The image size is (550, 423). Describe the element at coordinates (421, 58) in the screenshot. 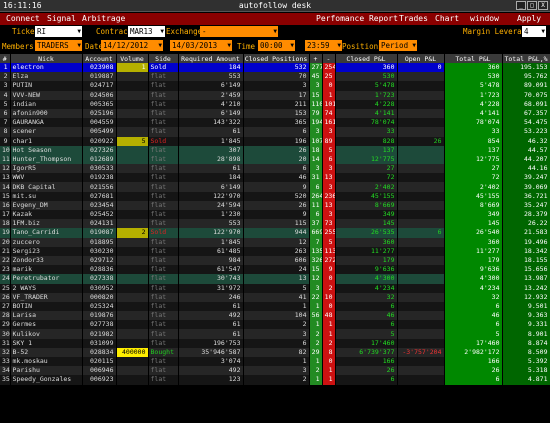

I see `col-open-pl-header: Open P&L` at that location.